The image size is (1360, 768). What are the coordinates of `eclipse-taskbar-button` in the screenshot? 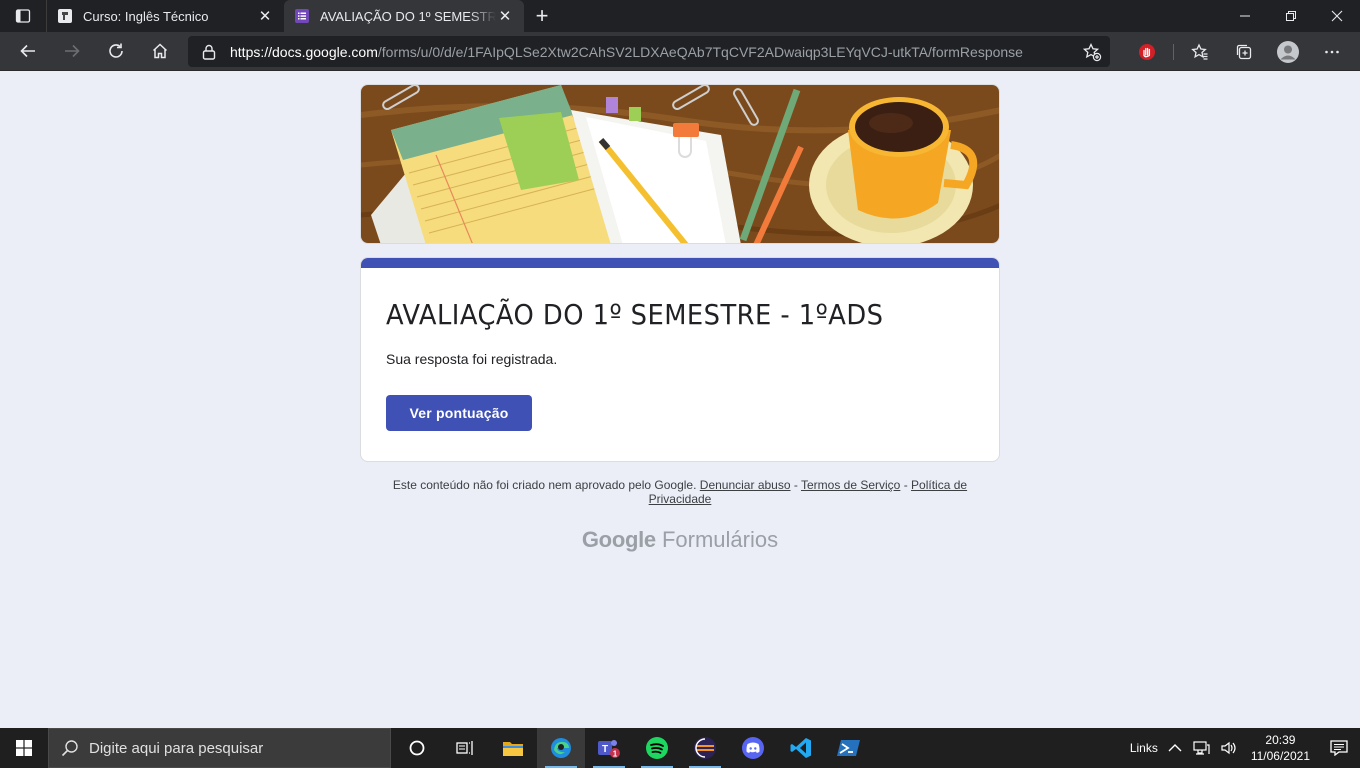 It's located at (705, 748).